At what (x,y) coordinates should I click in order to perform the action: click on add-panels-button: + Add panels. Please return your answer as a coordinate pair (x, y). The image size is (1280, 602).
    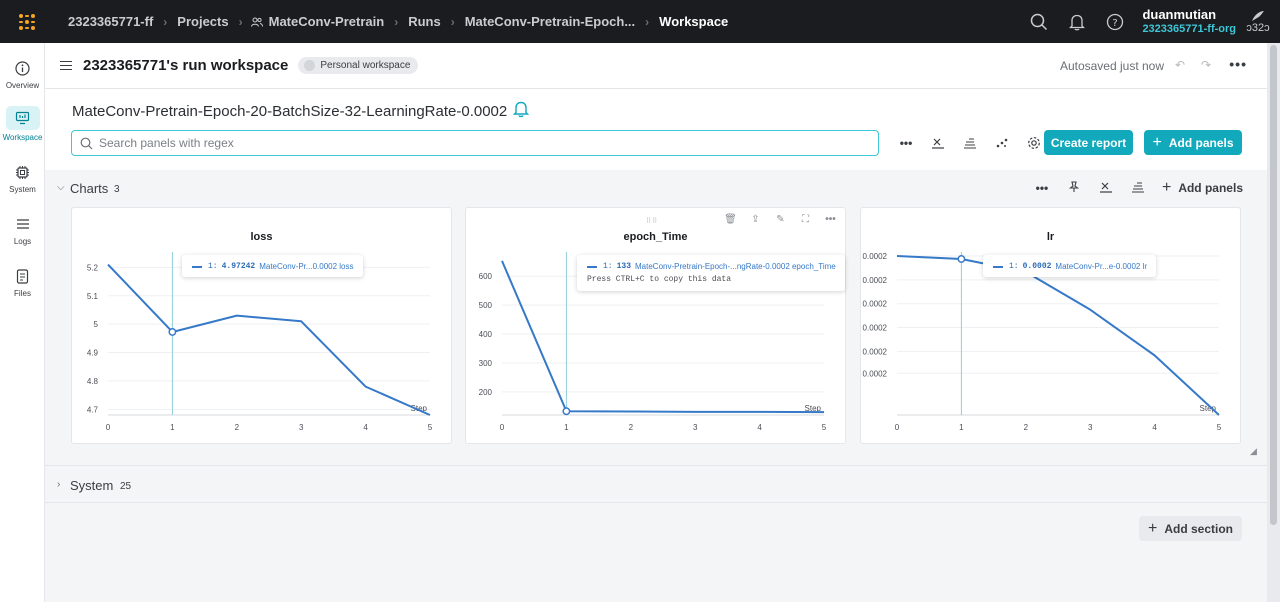
    Looking at the image, I should click on (1193, 142).